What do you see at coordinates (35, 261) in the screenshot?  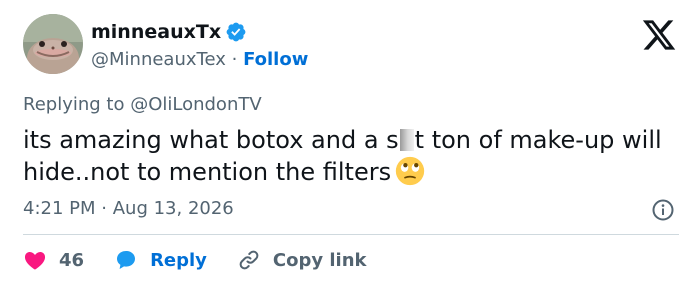 I see `heart-icon` at bounding box center [35, 261].